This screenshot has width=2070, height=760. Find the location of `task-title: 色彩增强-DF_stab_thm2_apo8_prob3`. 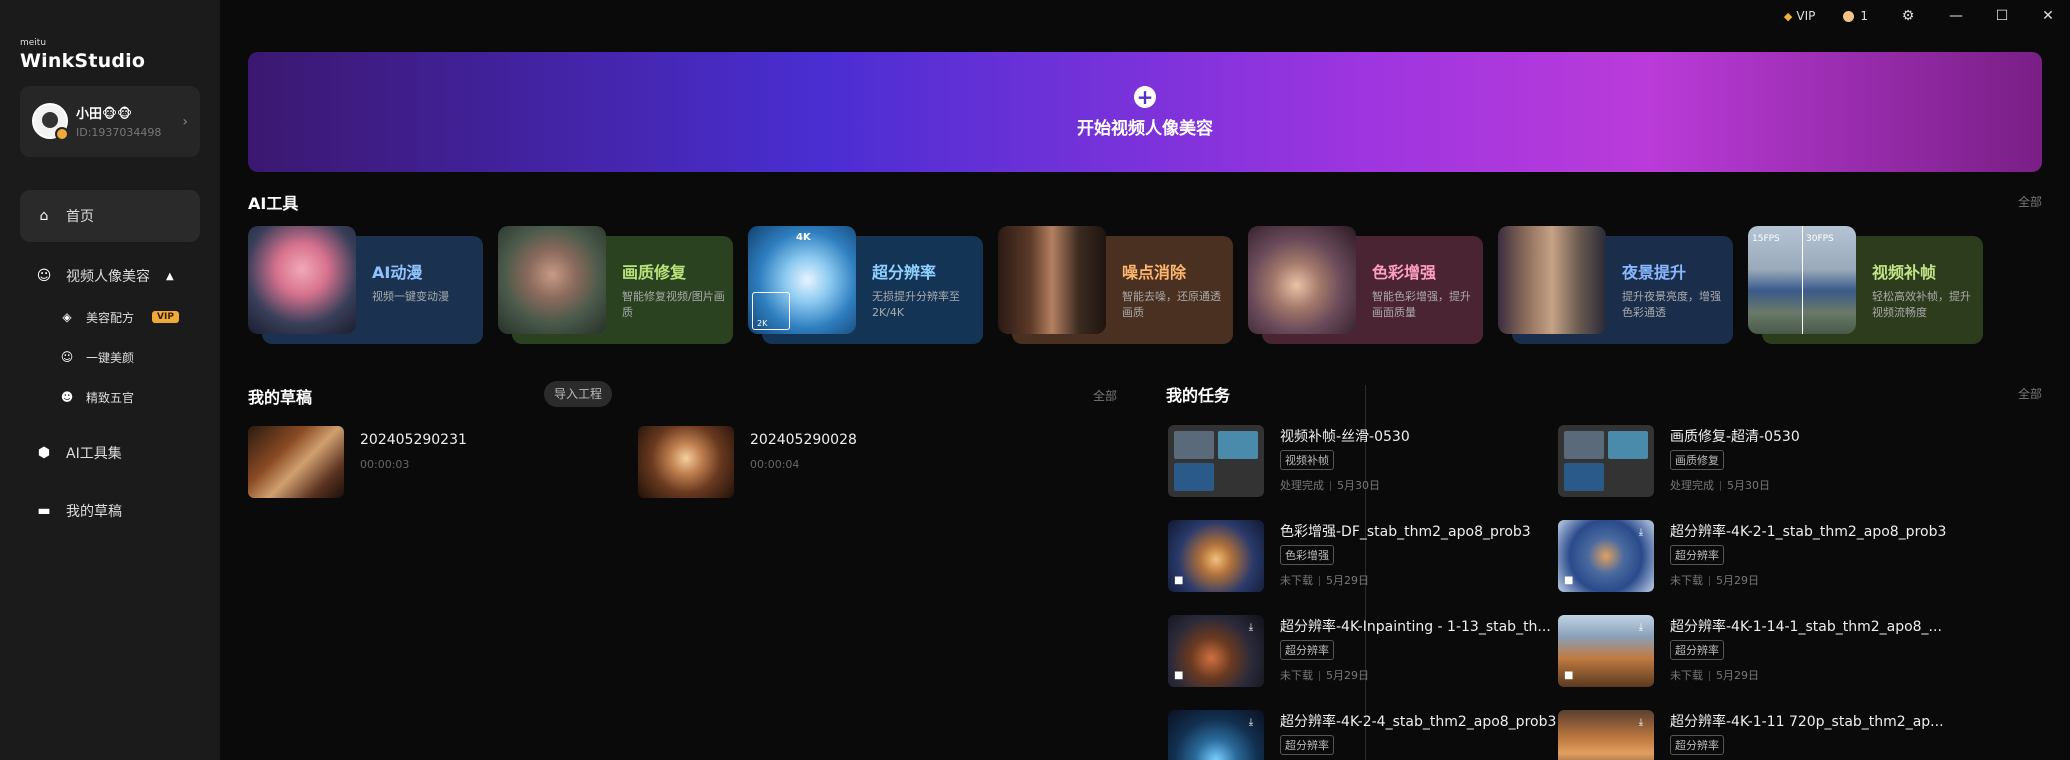

task-title: 色彩增强-DF_stab_thm2_apo8_prob3 is located at coordinates (1405, 532).